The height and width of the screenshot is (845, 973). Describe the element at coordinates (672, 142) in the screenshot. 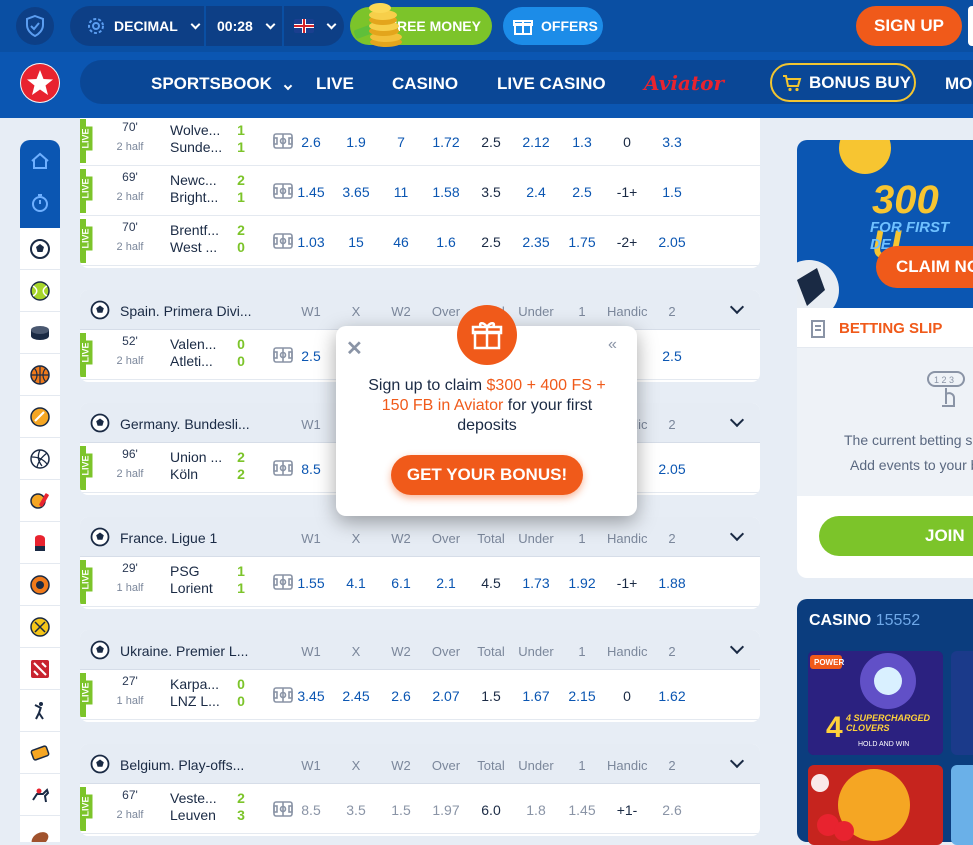

I see `odds-cell: 3.3` at that location.